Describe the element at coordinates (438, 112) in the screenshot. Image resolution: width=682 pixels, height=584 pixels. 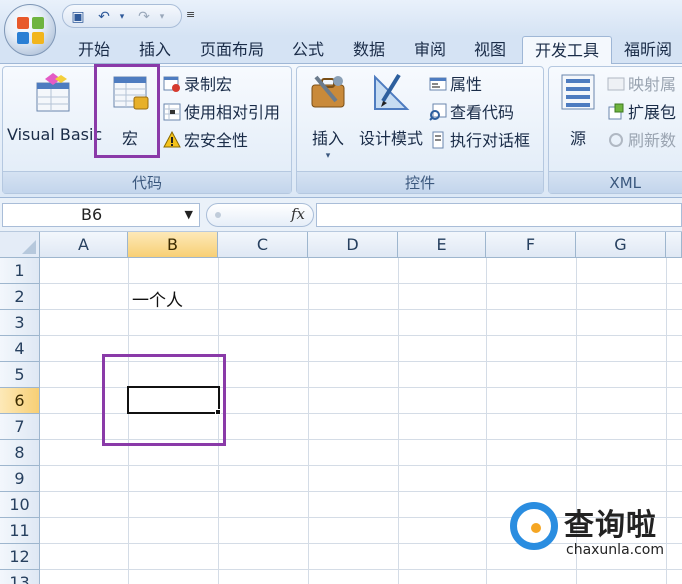
I see `view-code-icon` at that location.